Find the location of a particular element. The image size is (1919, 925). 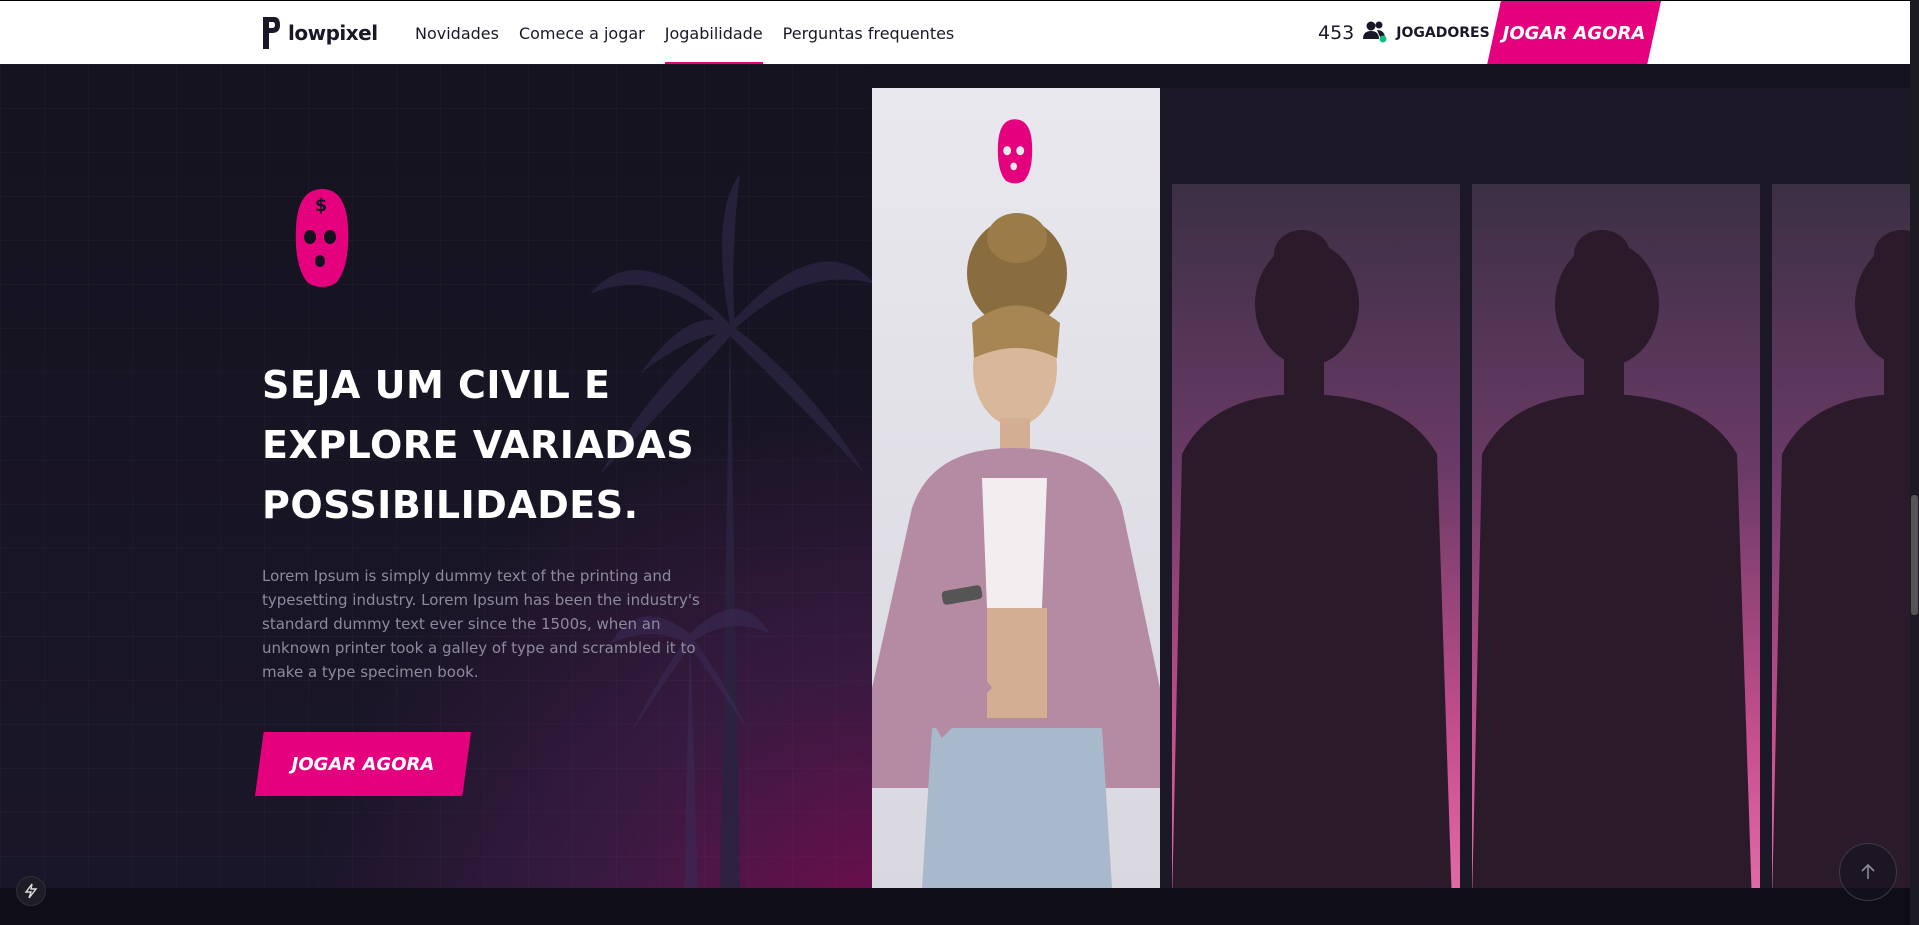

nav-item-comece-a-jogar: Comece a jogar is located at coordinates (582, 33).